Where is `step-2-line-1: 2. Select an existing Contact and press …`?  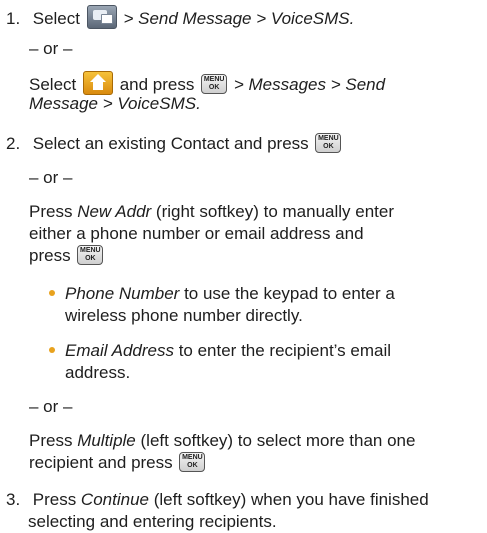 step-2-line-1: 2. Select an existing Contact and press … is located at coordinates (174, 144).